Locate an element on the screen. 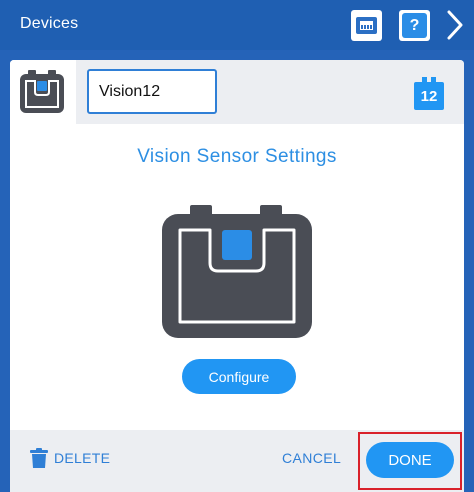  next-button is located at coordinates (455, 25).